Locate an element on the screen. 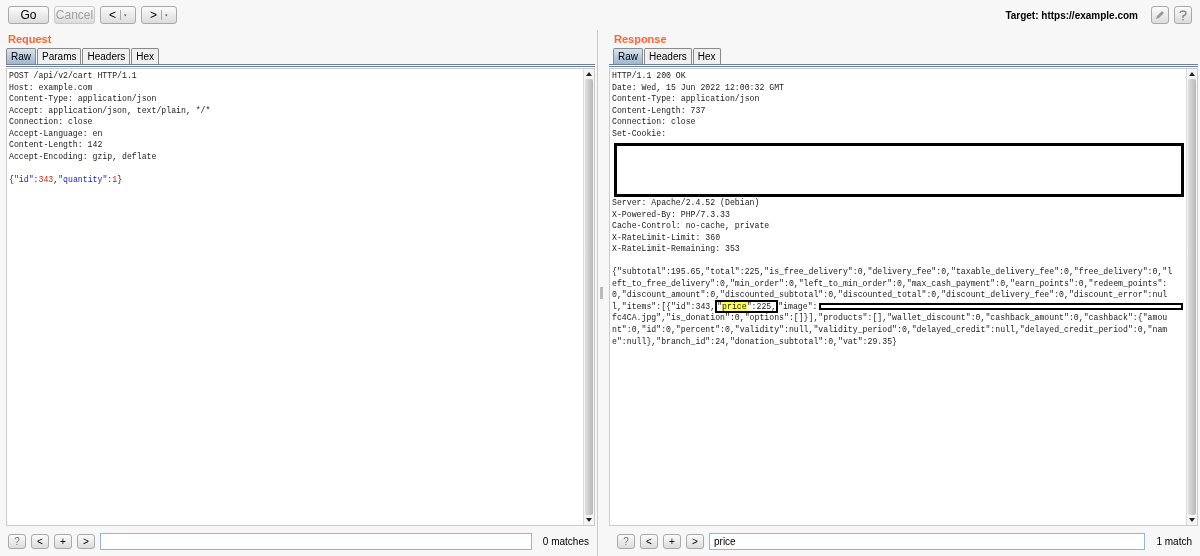  code-text: ":225, is located at coordinates (762, 306).